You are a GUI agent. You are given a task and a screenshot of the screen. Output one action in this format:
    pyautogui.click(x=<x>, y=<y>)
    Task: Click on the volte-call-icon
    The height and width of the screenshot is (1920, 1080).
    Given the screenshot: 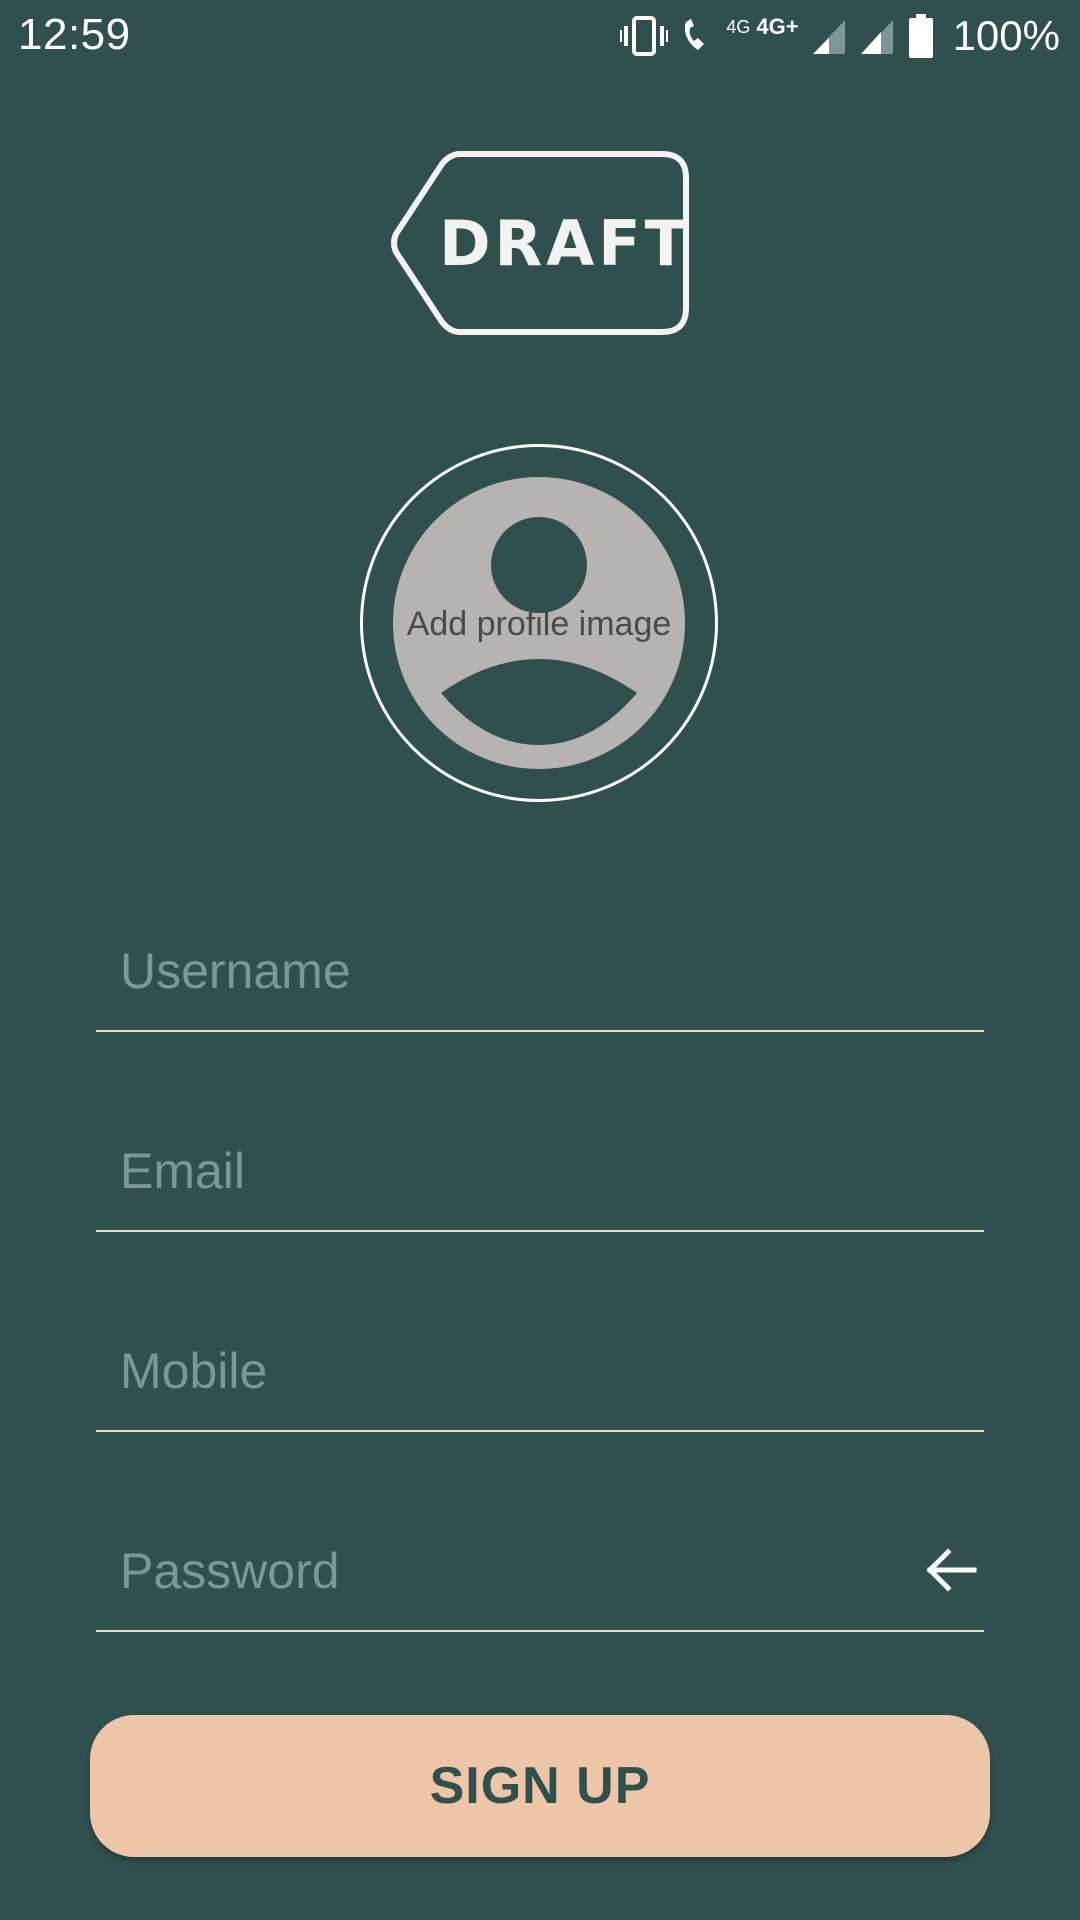 What is the action you would take?
    pyautogui.click(x=697, y=36)
    